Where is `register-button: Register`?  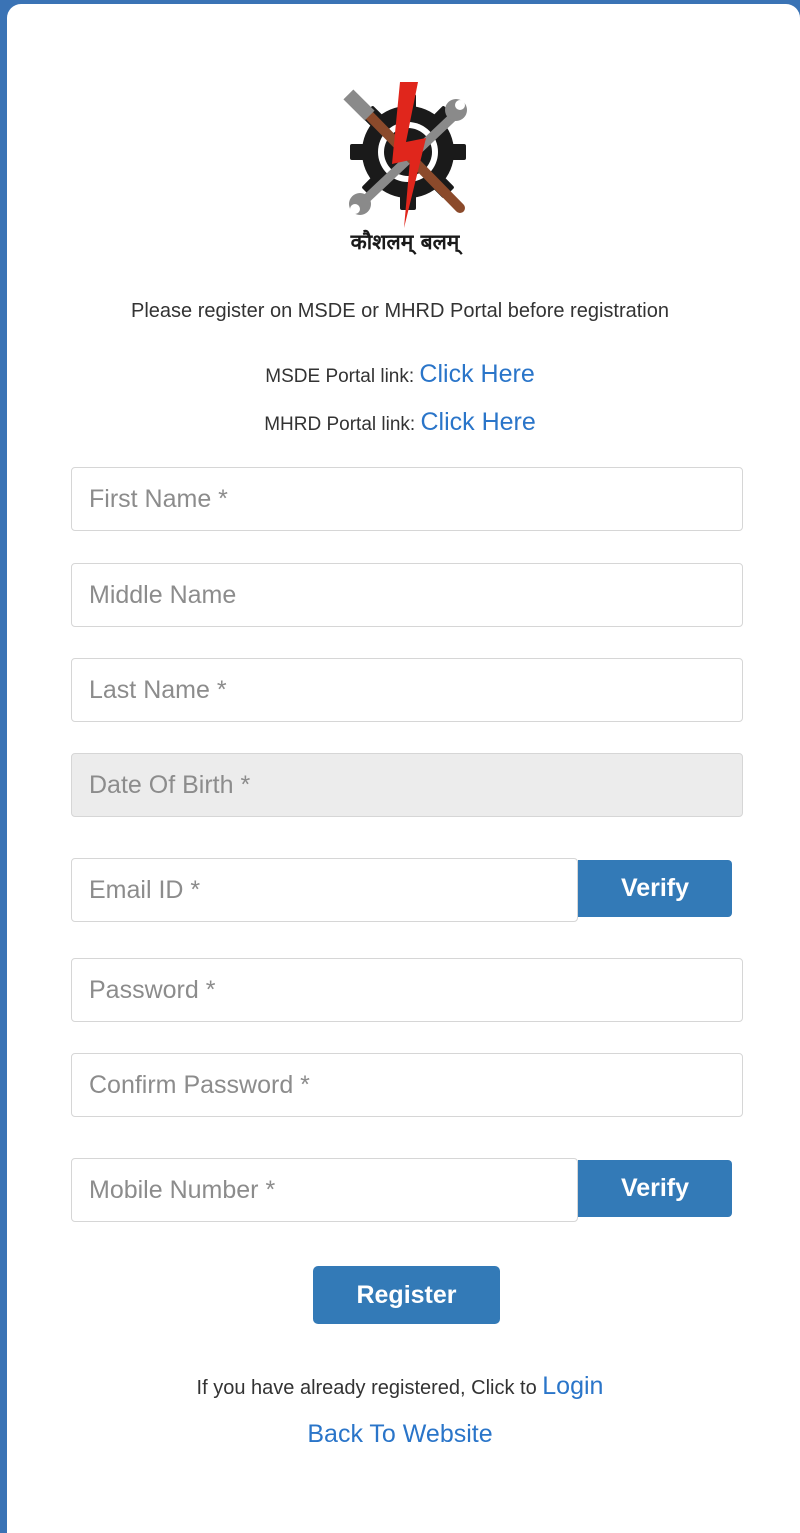 register-button: Register is located at coordinates (406, 1295).